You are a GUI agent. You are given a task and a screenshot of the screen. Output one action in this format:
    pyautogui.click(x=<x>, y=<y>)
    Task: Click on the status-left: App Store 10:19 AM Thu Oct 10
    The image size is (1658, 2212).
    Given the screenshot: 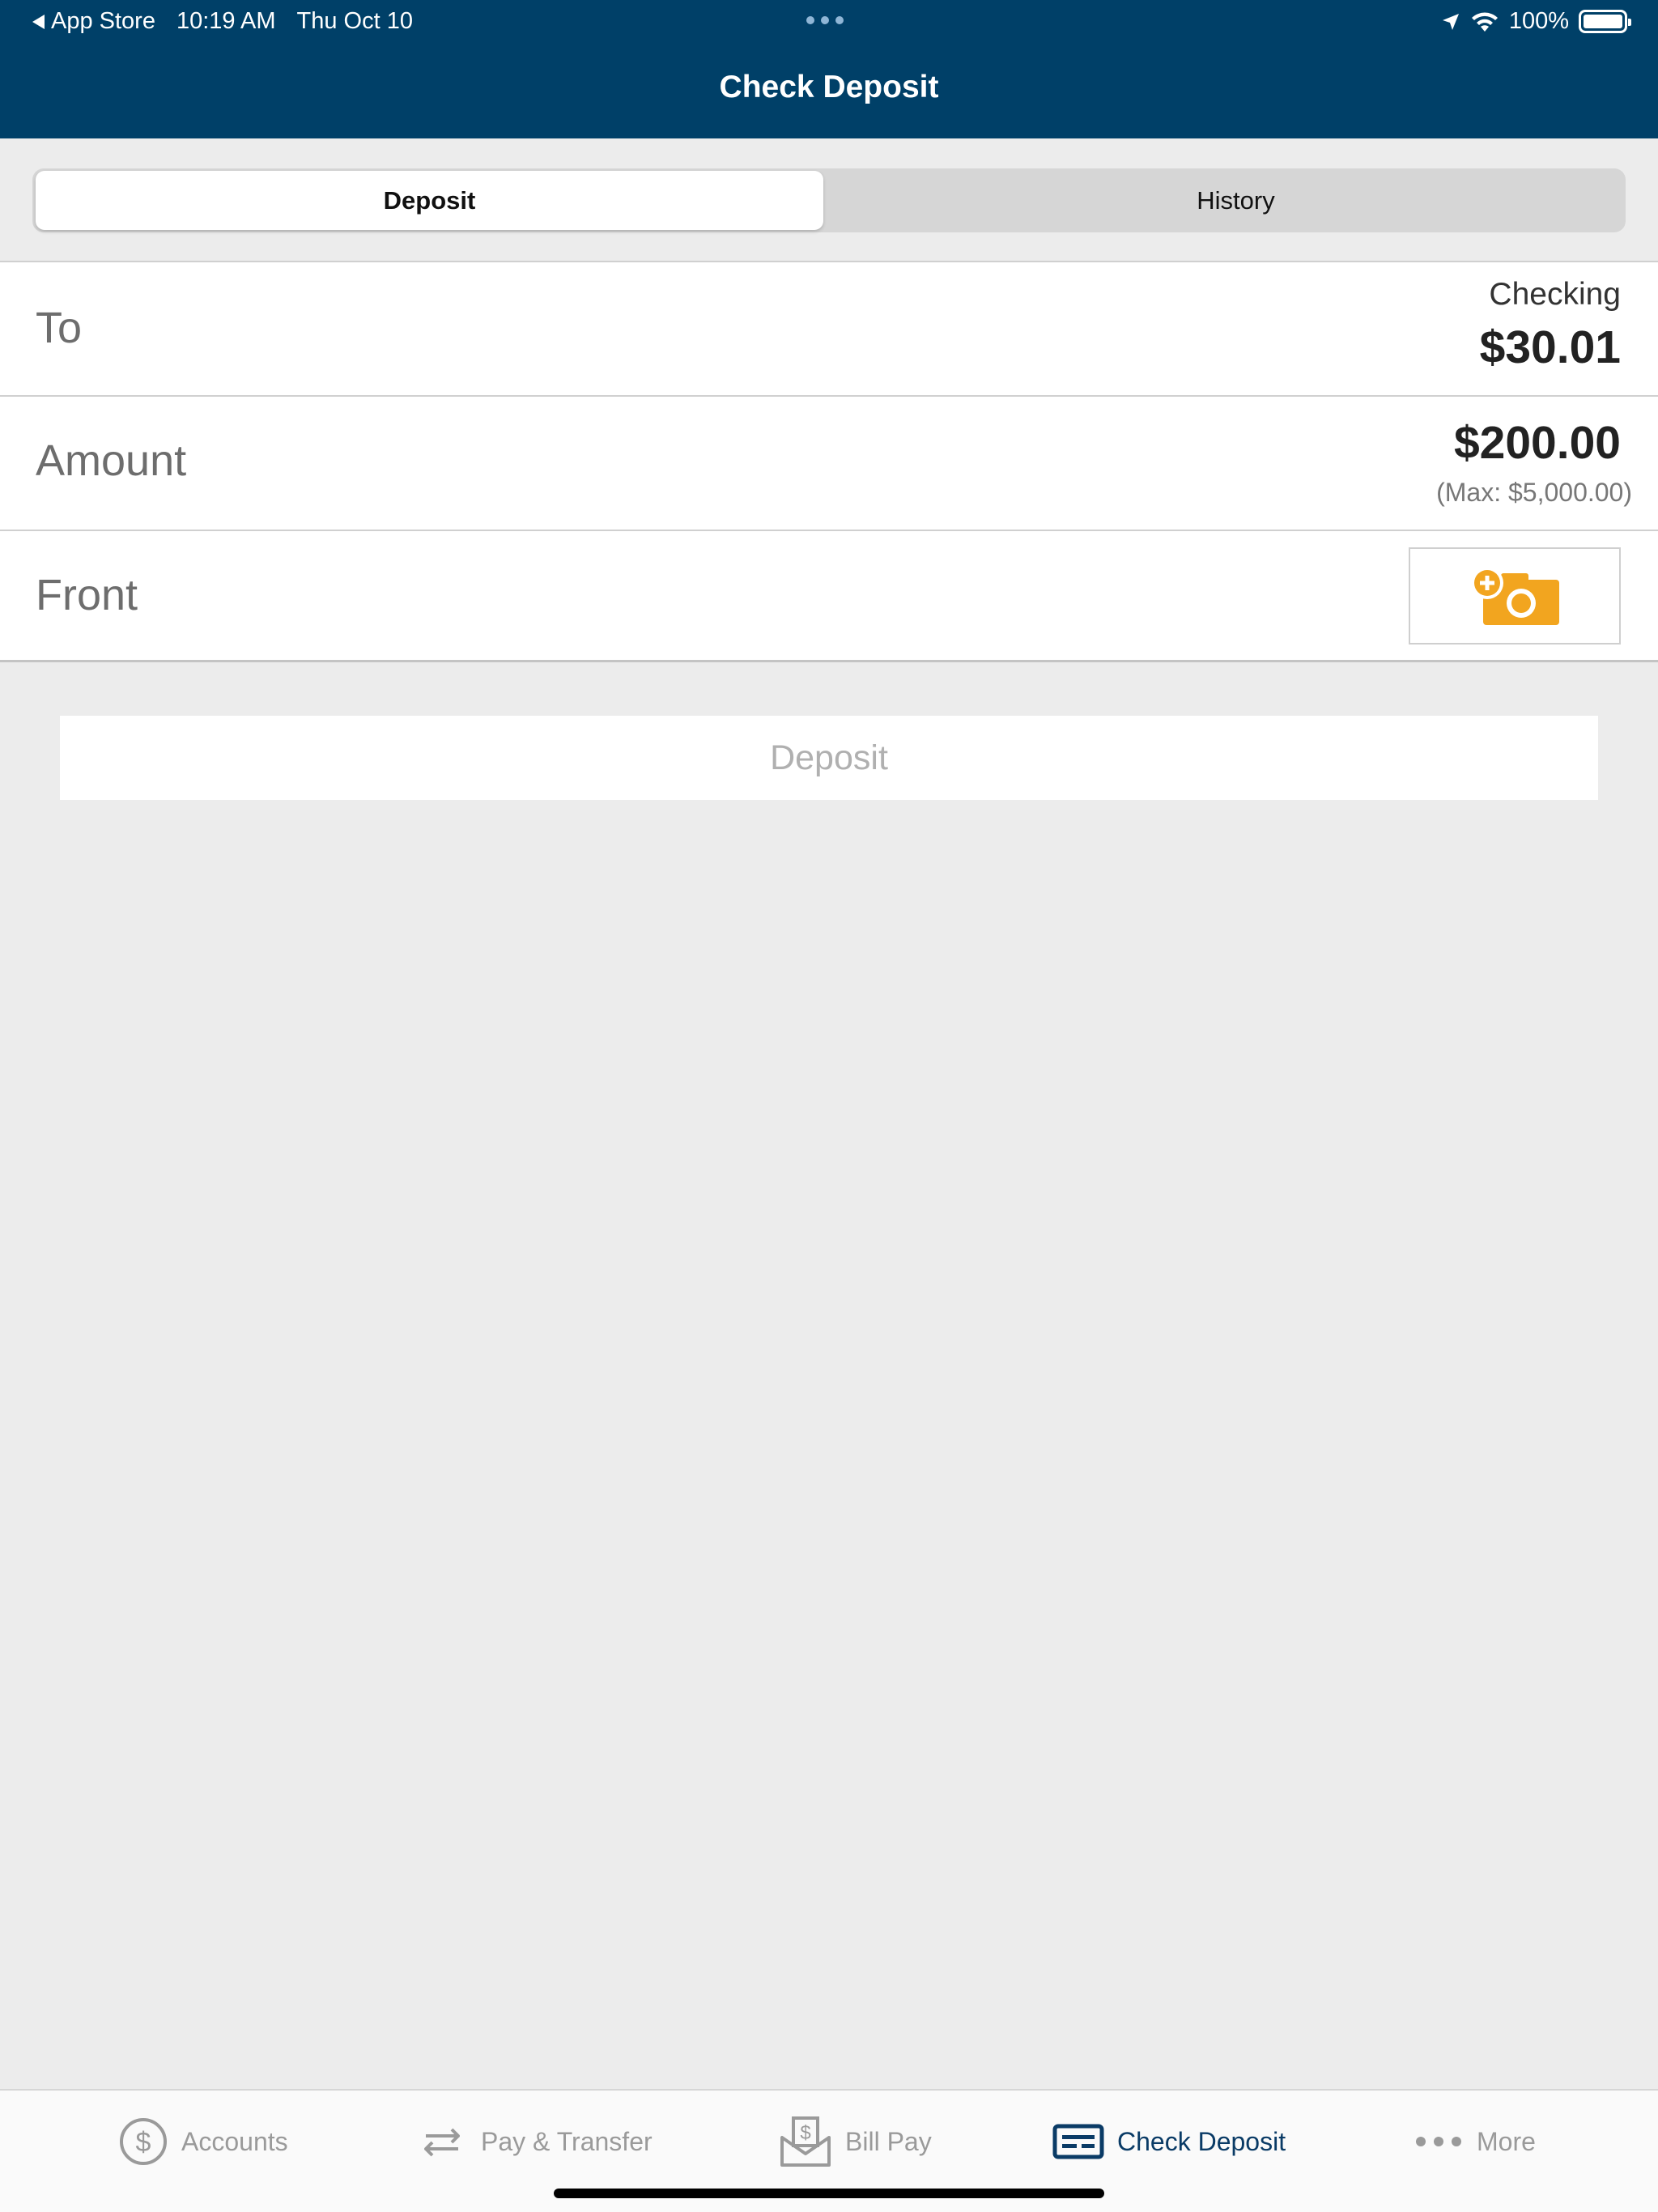 What is the action you would take?
    pyautogui.click(x=222, y=22)
    